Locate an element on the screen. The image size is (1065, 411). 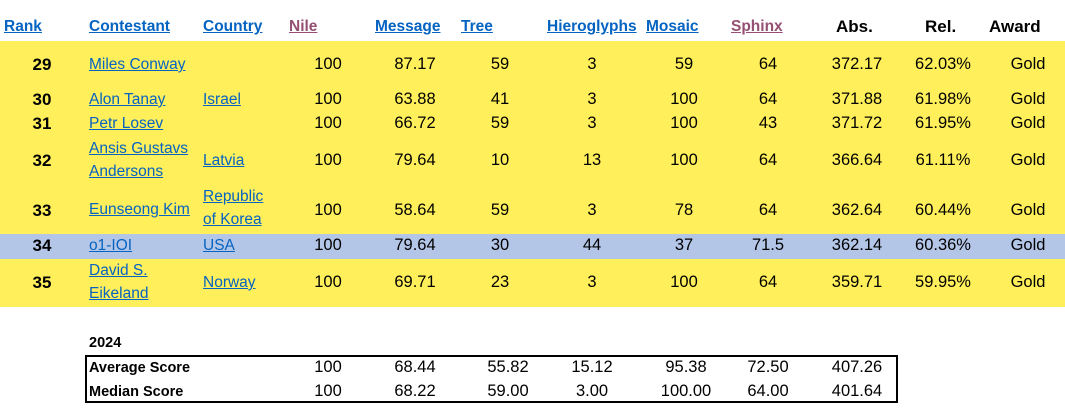
contestant-link-line2: Andersons is located at coordinates (126, 172).